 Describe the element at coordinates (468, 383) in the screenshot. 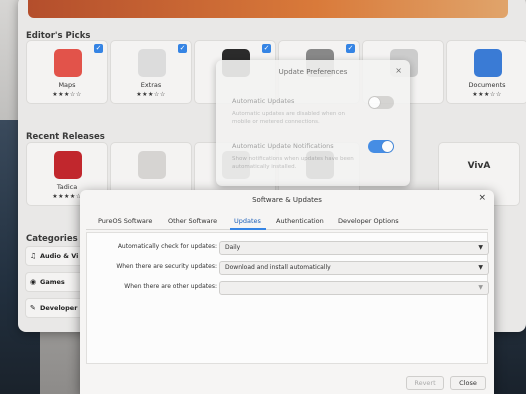

I see `close-button: Close` at that location.